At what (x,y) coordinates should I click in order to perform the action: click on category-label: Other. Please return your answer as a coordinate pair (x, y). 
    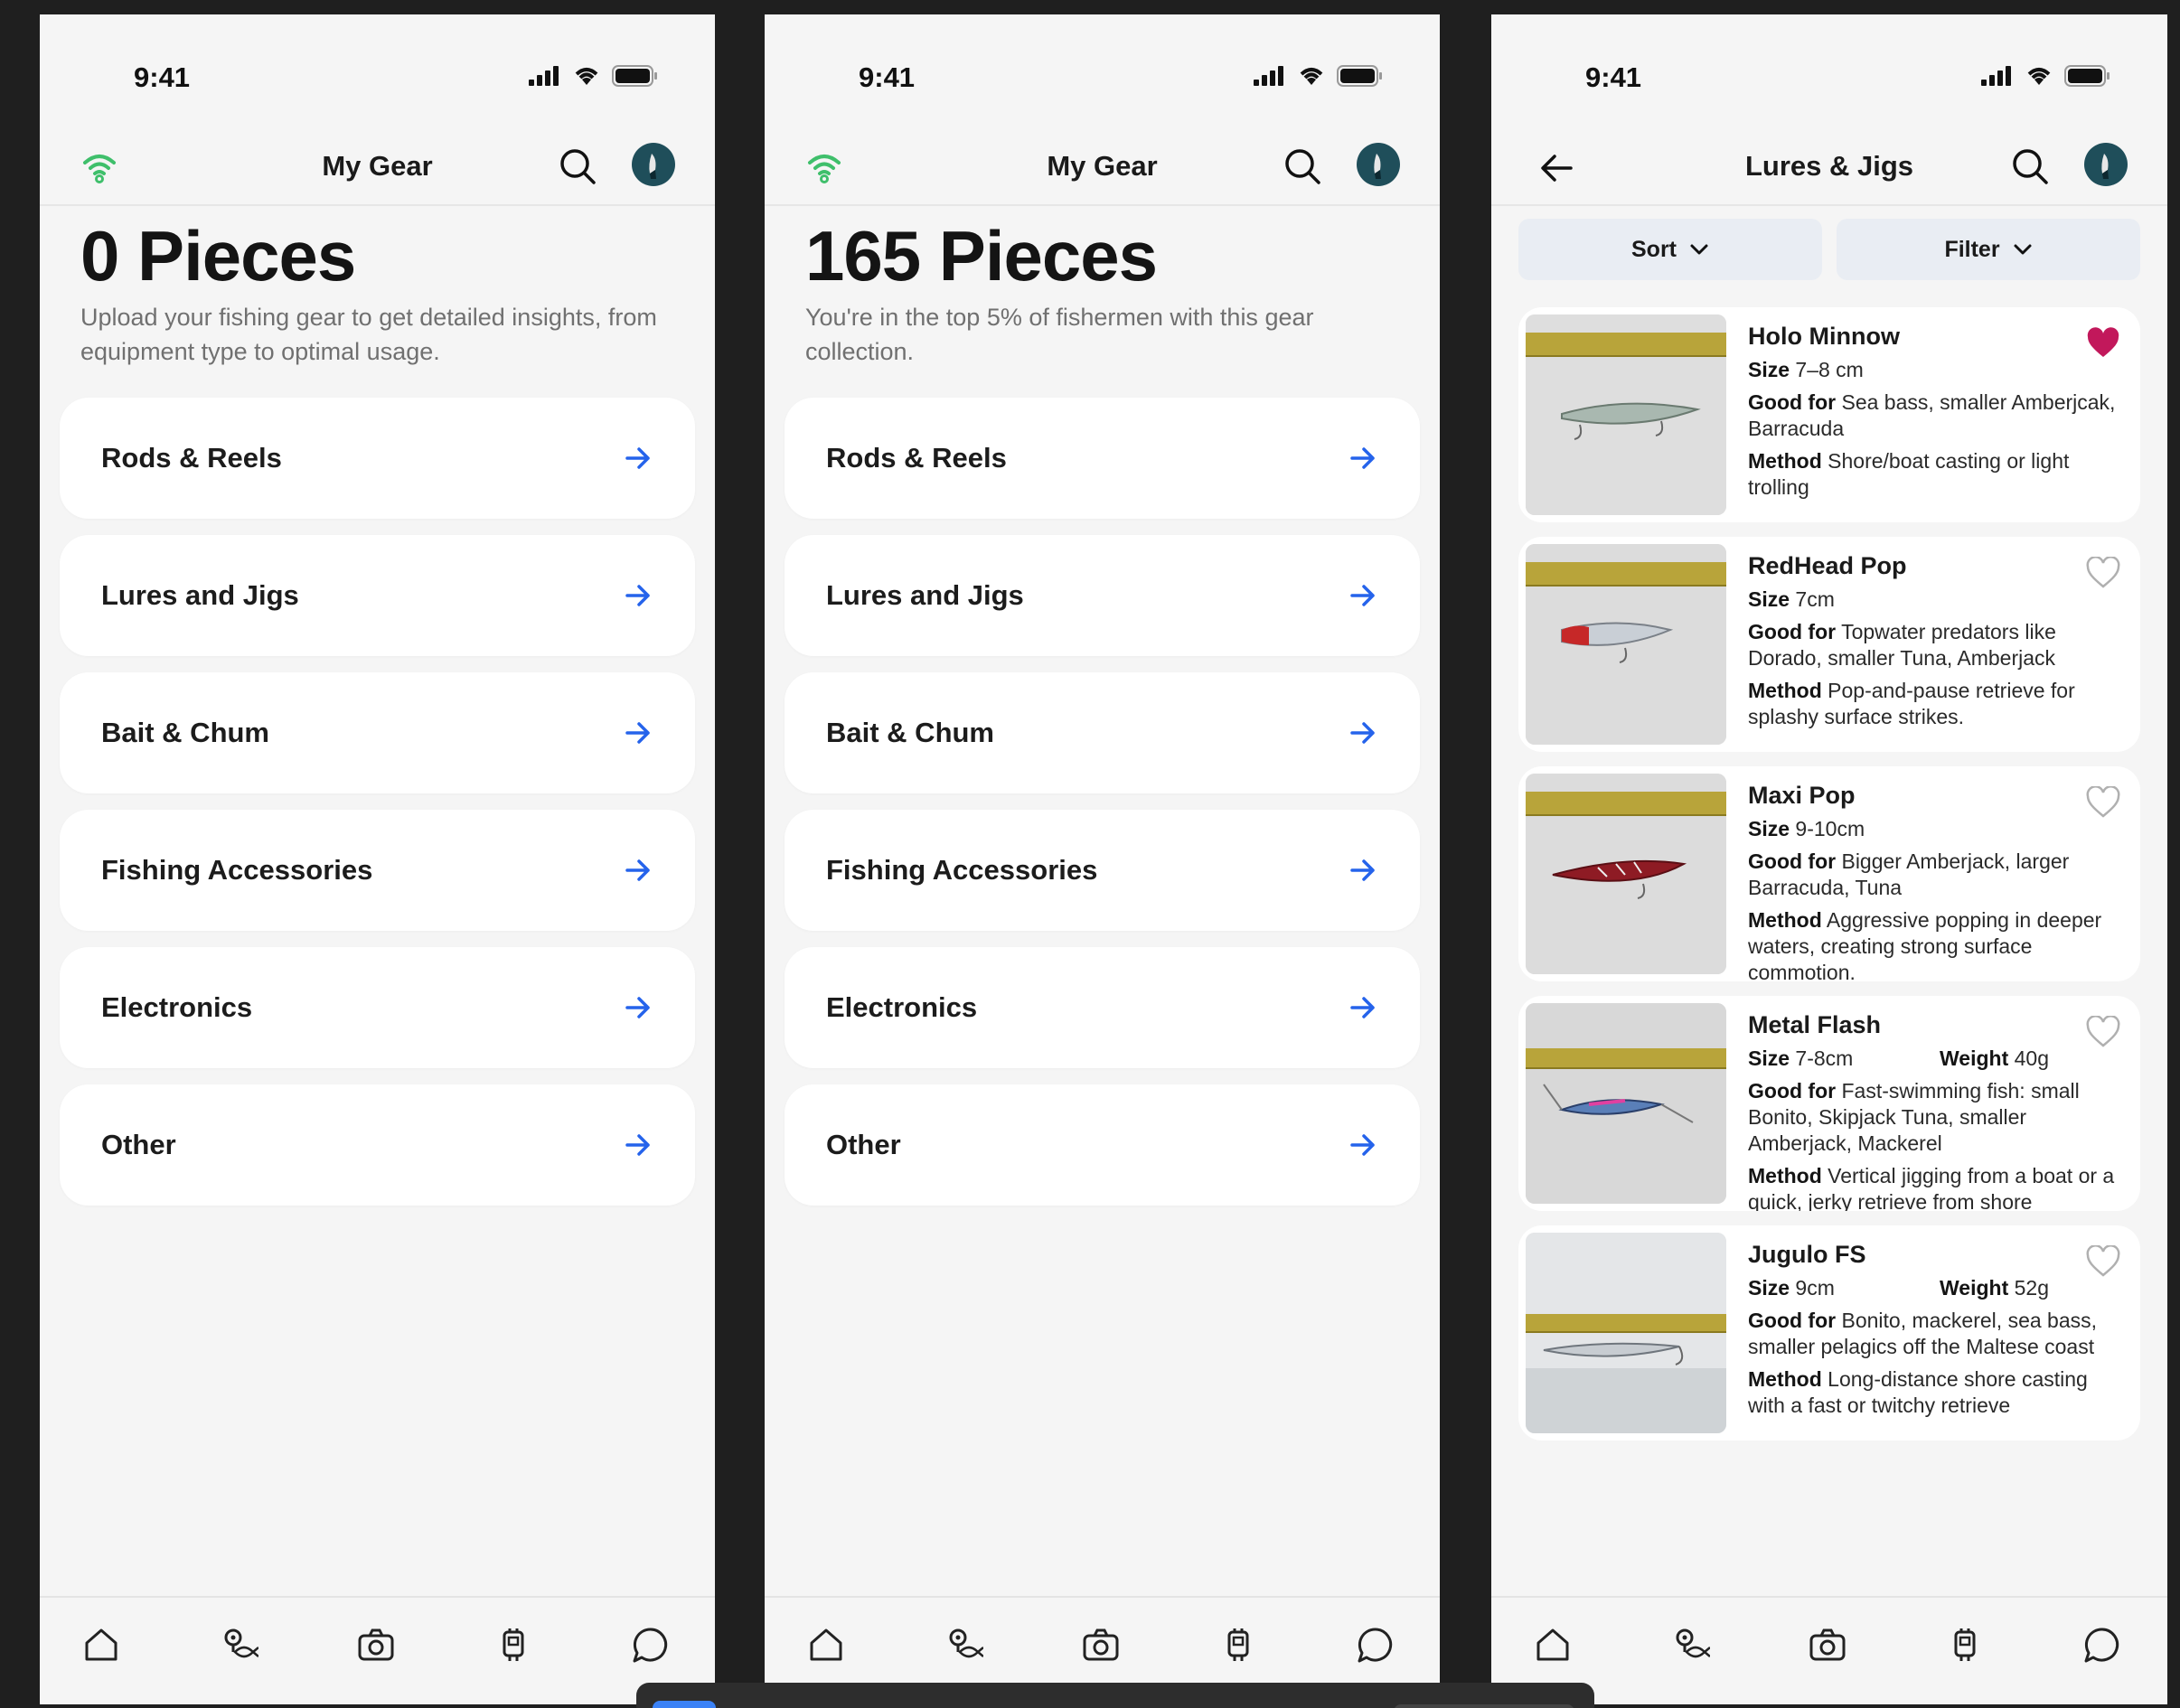
    Looking at the image, I should click on (138, 1144).